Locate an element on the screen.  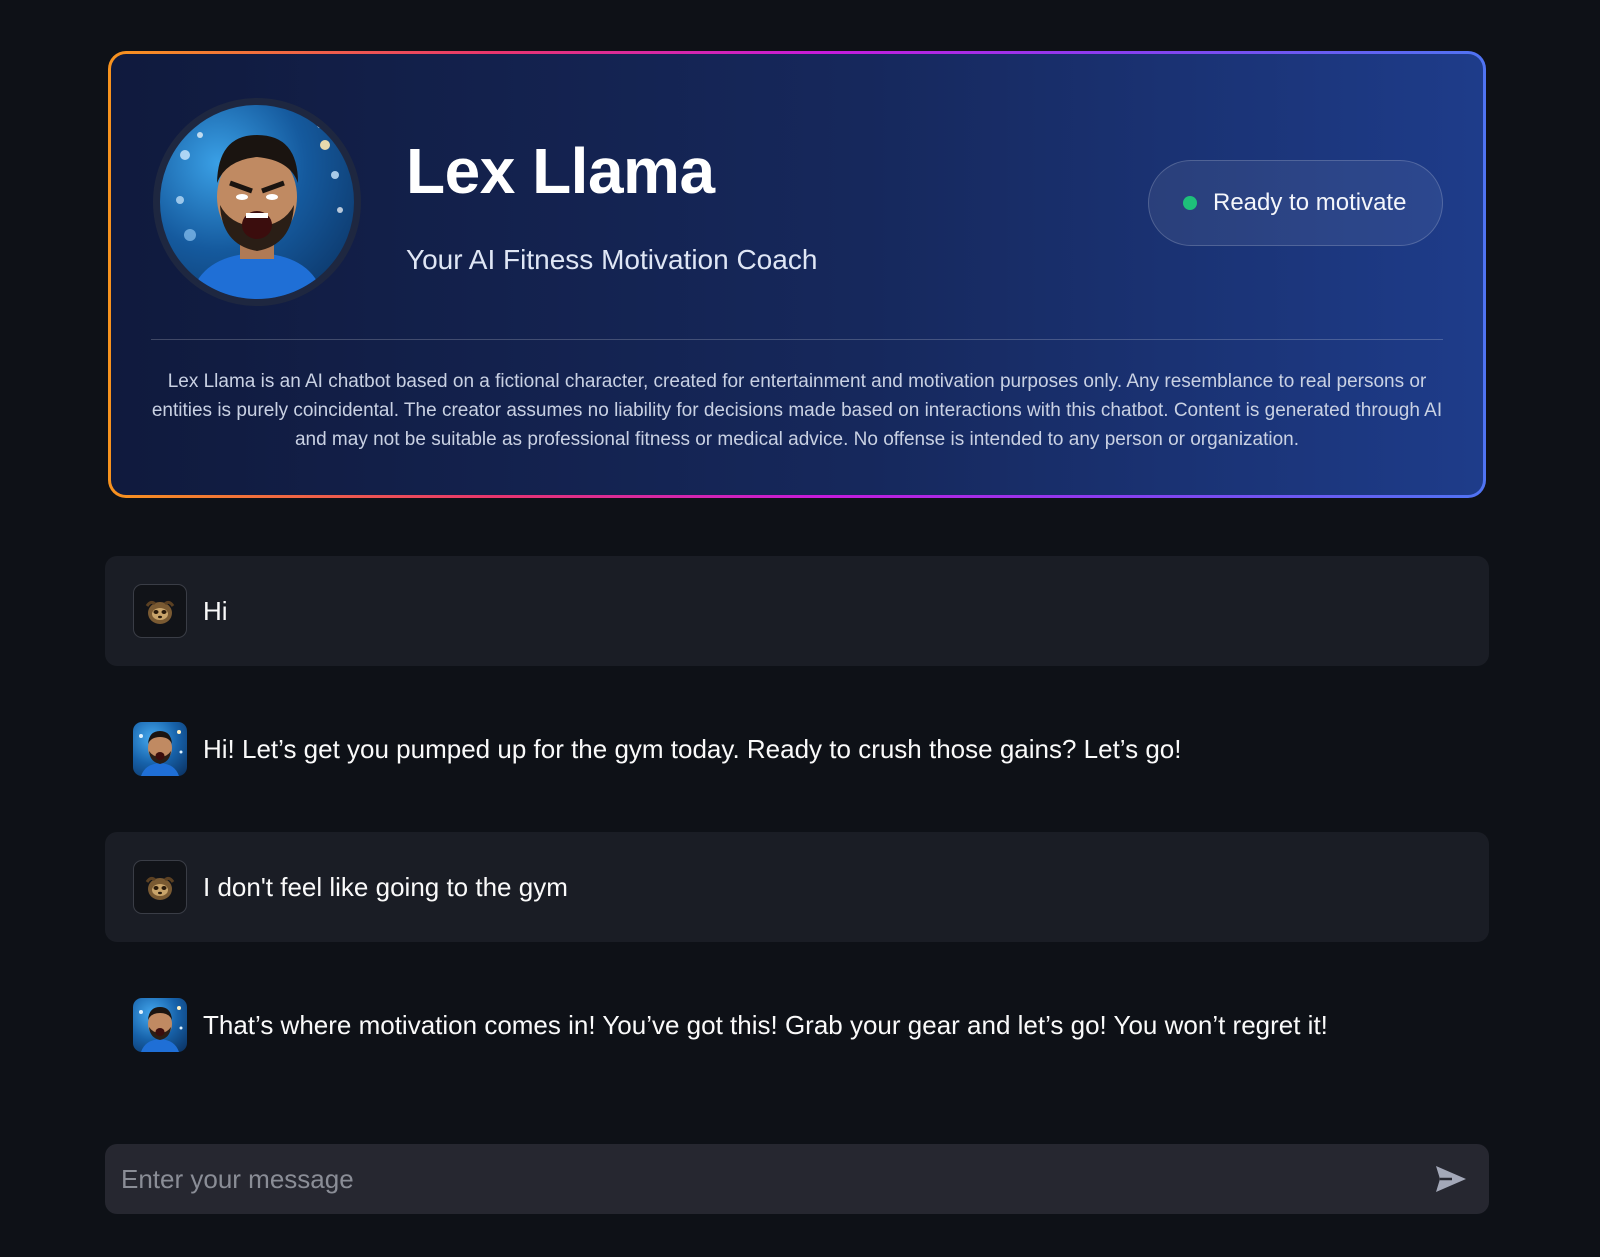
coach-portrait-icon is located at coordinates (259, 210).